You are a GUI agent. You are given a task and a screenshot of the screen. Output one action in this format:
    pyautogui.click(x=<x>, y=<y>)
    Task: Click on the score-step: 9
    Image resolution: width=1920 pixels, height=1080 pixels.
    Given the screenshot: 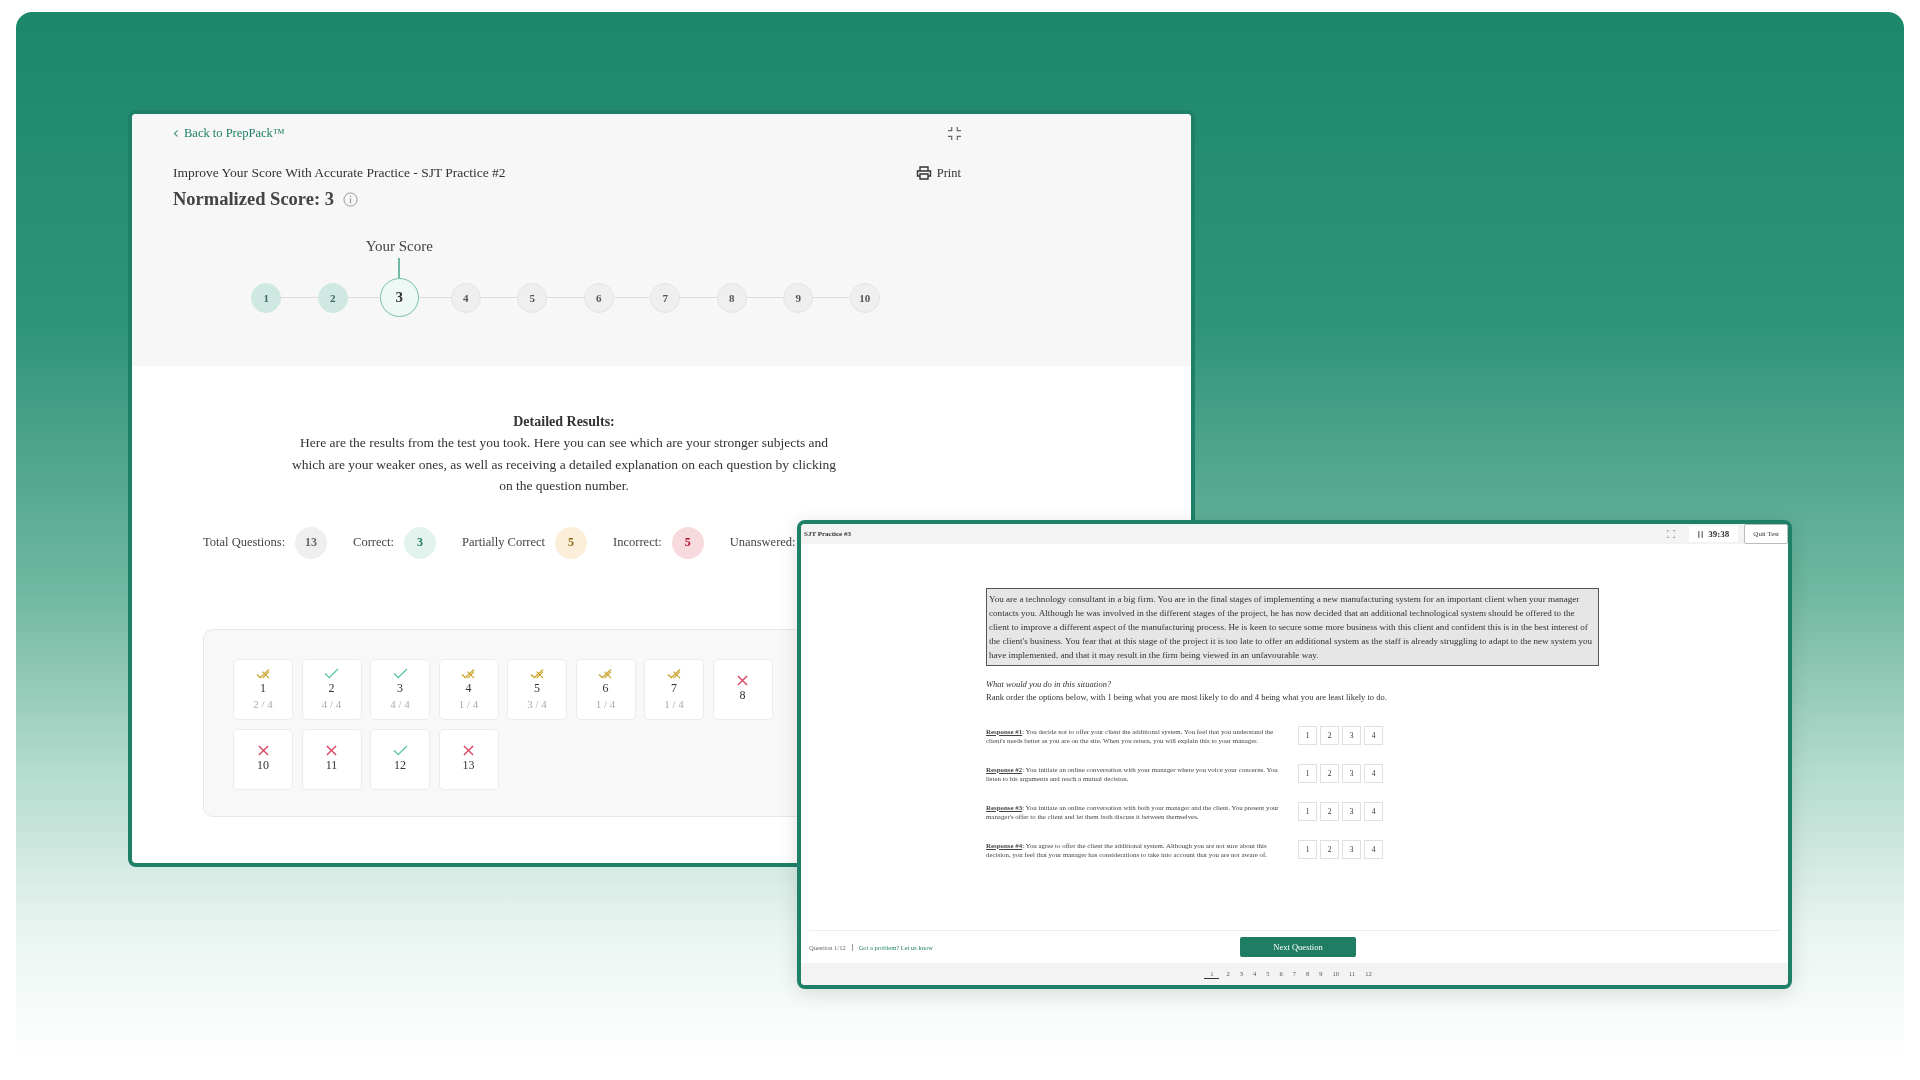 What is the action you would take?
    pyautogui.click(x=798, y=298)
    